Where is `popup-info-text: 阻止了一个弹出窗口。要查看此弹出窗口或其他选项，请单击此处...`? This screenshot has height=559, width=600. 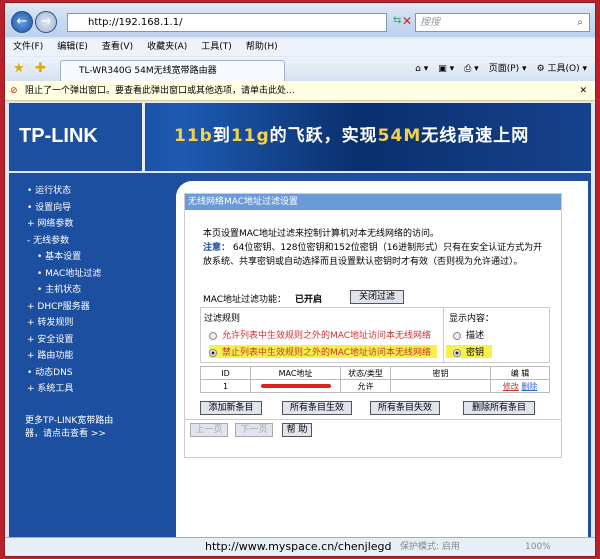 popup-info-text: 阻止了一个弹出窗口。要查看此弹出窗口或其他选项，请单击此处... is located at coordinates (160, 91).